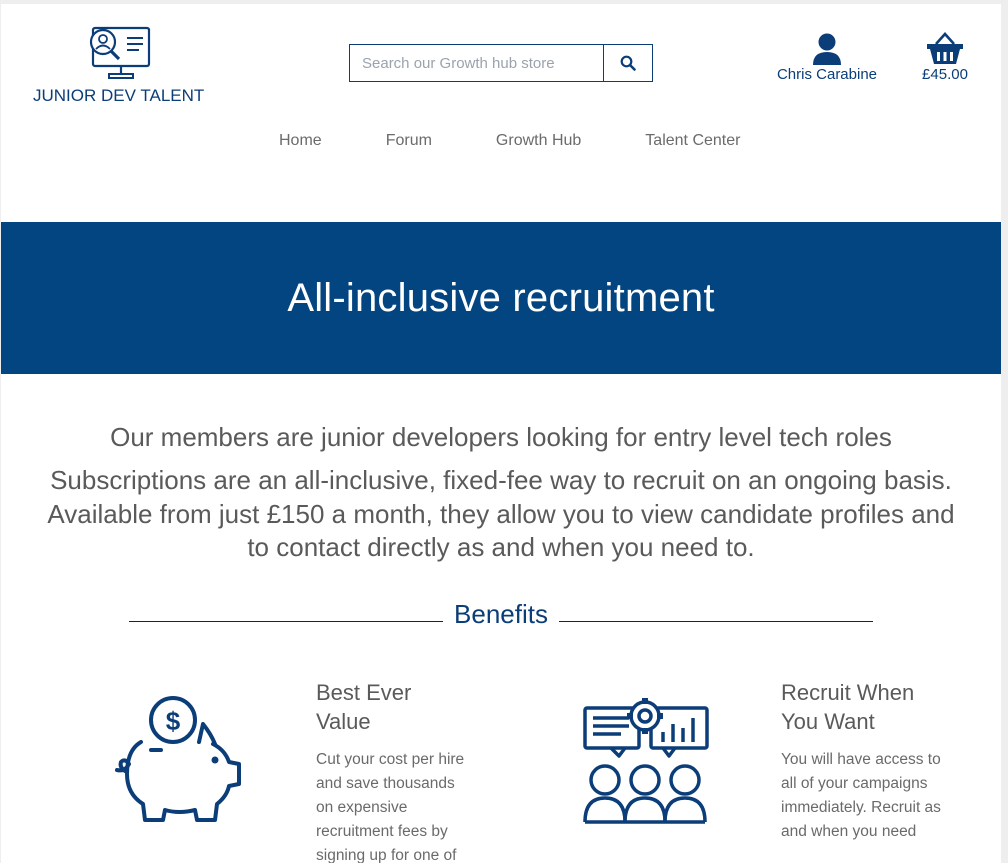  What do you see at coordinates (716, 621) in the screenshot?
I see `divider-right` at bounding box center [716, 621].